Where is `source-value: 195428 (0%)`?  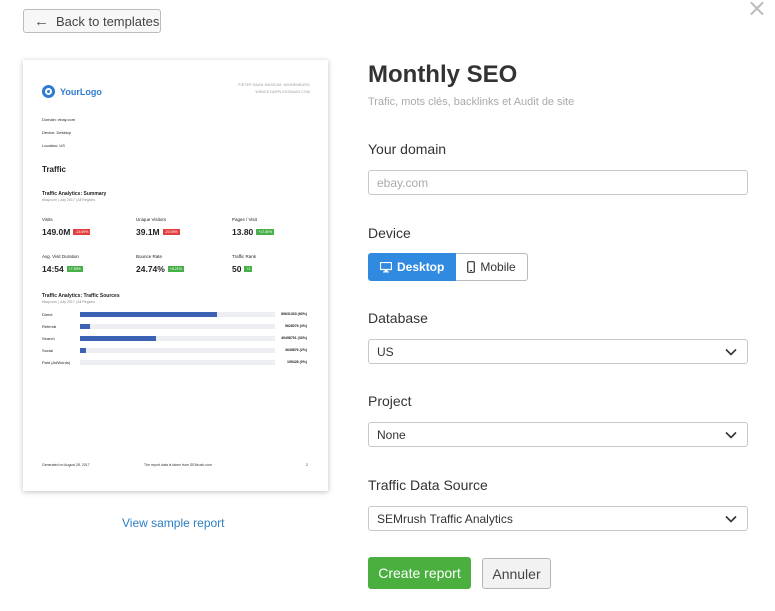
source-value: 195428 (0%) is located at coordinates (296, 362).